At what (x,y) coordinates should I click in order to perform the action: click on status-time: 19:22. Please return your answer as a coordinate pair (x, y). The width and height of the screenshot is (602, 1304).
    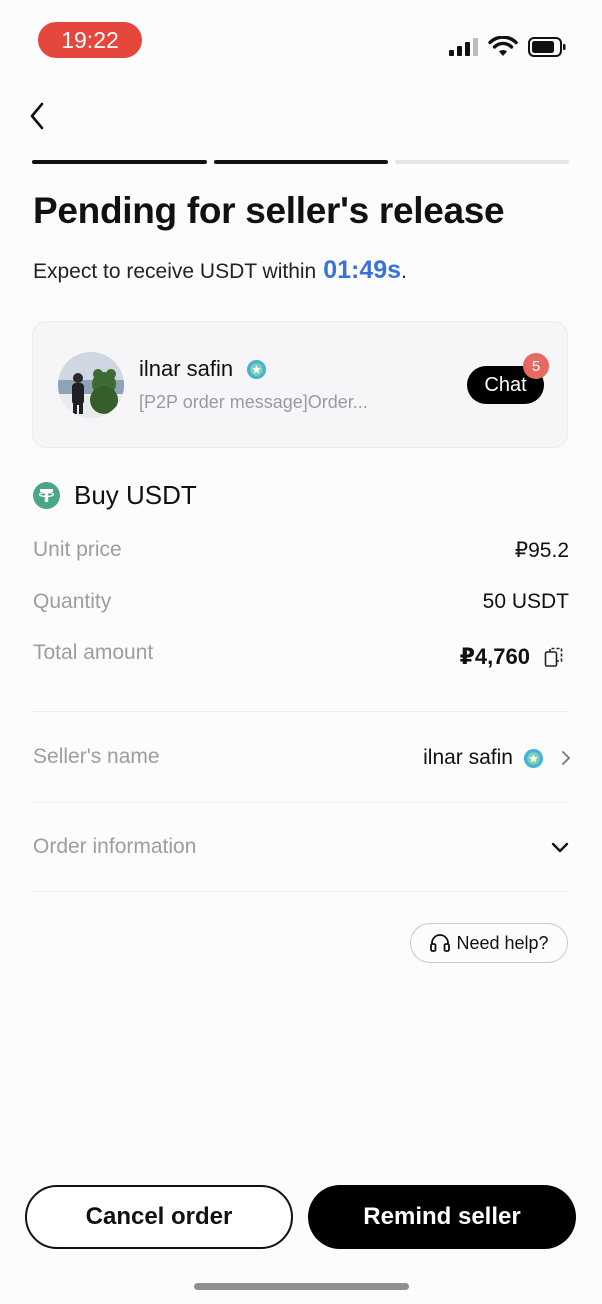
    Looking at the image, I should click on (90, 40).